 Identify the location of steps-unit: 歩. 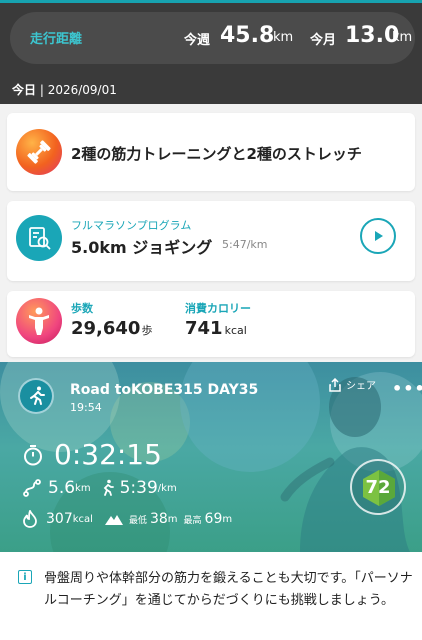
(147, 330).